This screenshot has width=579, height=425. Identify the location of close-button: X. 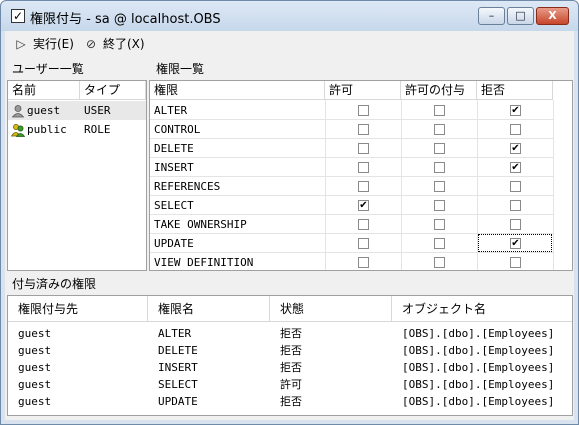
(552, 16).